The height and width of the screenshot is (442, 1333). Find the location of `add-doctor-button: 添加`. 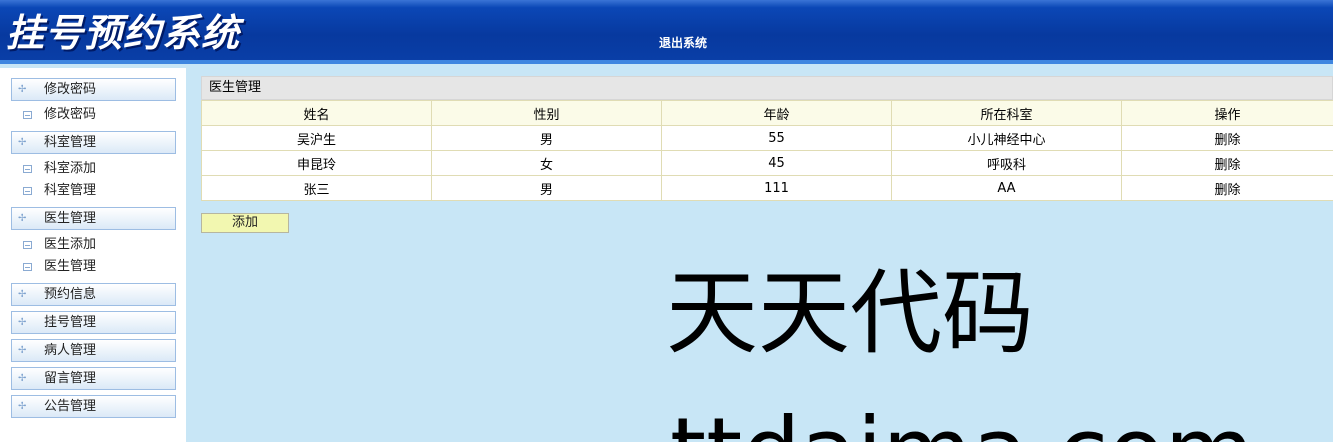

add-doctor-button: 添加 is located at coordinates (245, 223).